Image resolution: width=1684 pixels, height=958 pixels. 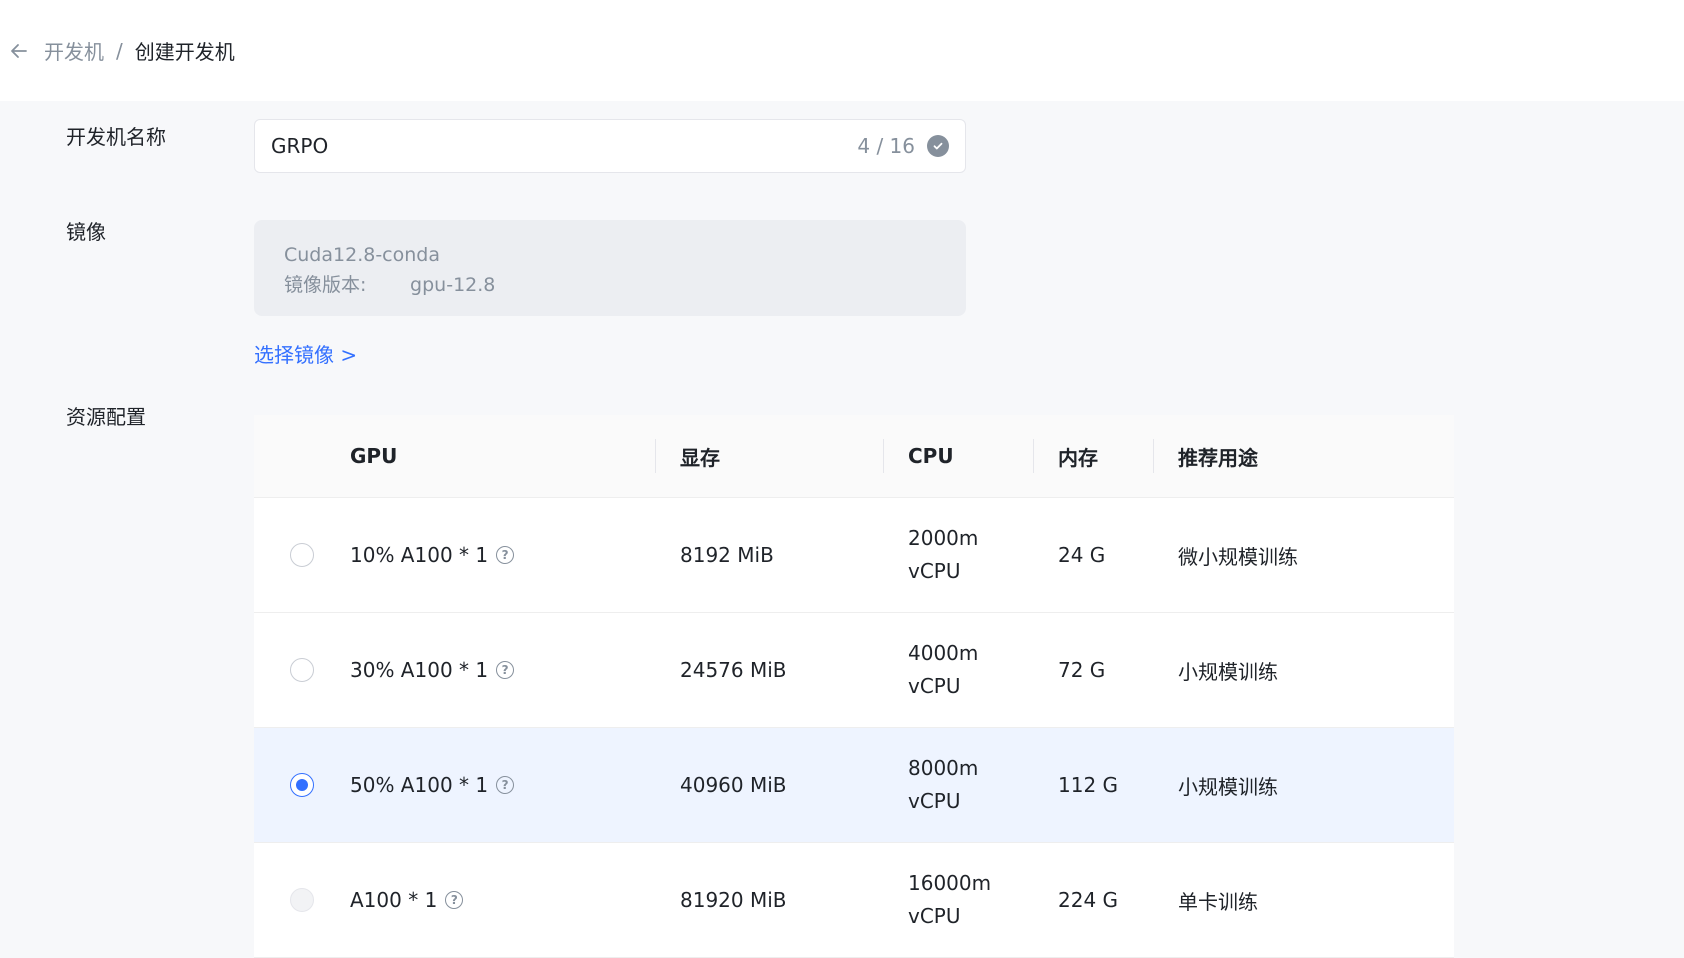 What do you see at coordinates (1088, 785) in the screenshot?
I see `ram-value: 112 G` at bounding box center [1088, 785].